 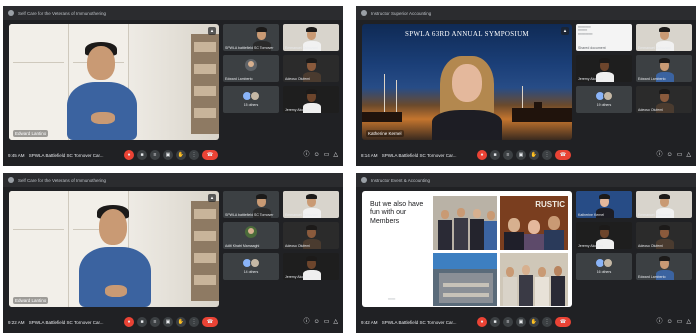 I want to click on meeting-time: 8:14 AM, so click(x=369, y=155).